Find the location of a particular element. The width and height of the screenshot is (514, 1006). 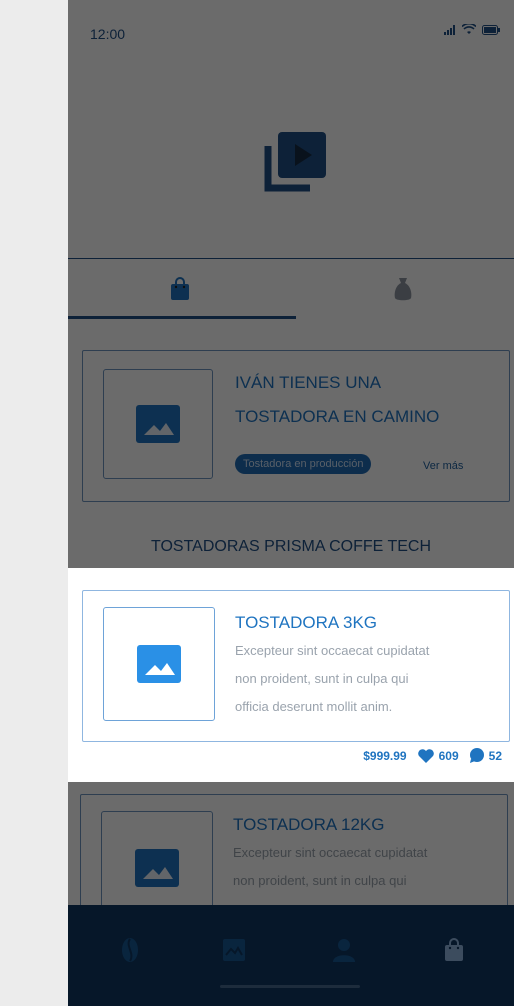

chat-bubble-icon is located at coordinates (476, 755).